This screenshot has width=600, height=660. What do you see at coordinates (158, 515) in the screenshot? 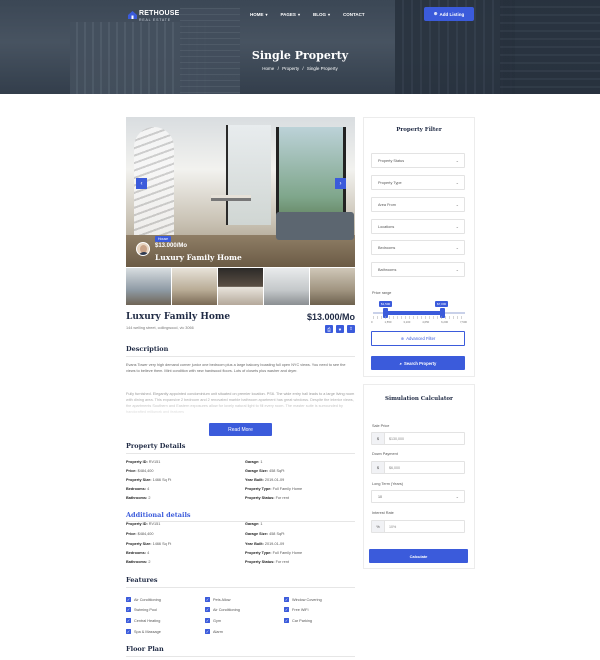
I see `additional-details-heading: Additional details` at bounding box center [158, 515].